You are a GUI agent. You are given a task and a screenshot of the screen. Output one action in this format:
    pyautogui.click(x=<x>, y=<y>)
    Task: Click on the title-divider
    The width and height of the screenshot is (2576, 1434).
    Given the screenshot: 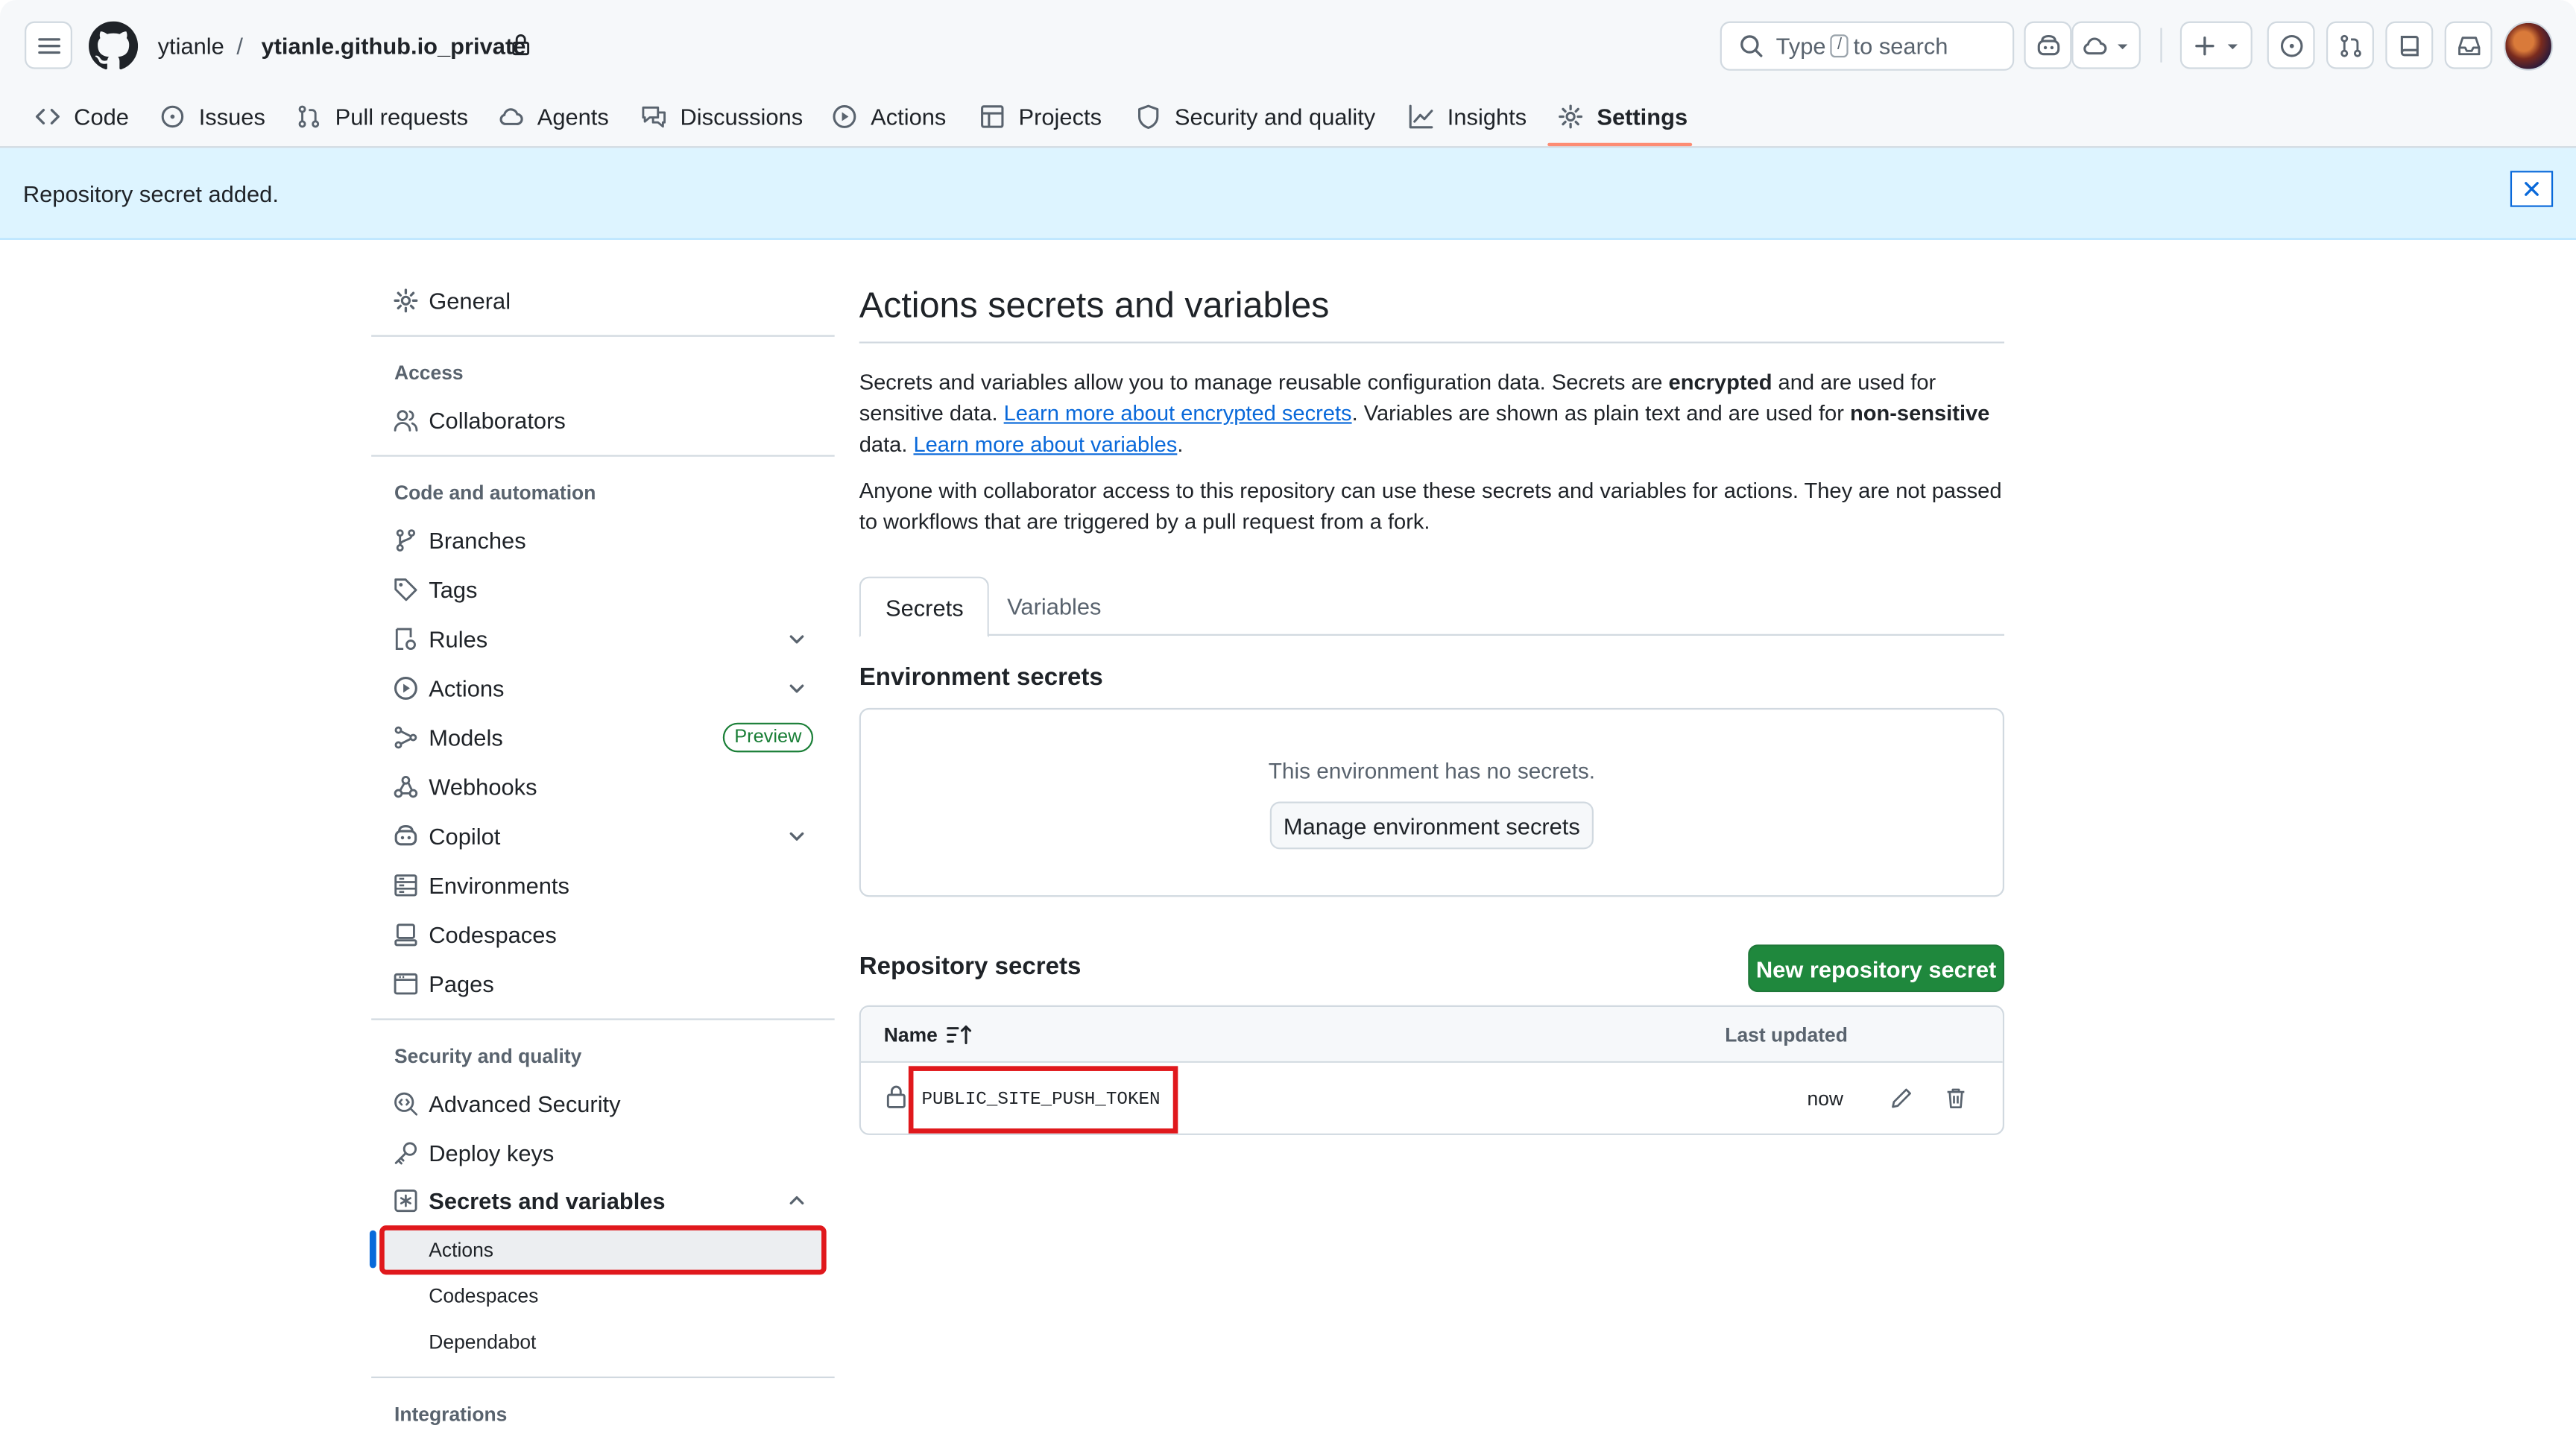 What is the action you would take?
    pyautogui.click(x=1432, y=342)
    